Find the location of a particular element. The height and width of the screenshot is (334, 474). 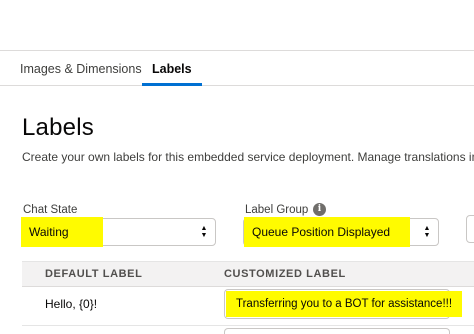

chat-state-label: Chat State is located at coordinates (50, 210).